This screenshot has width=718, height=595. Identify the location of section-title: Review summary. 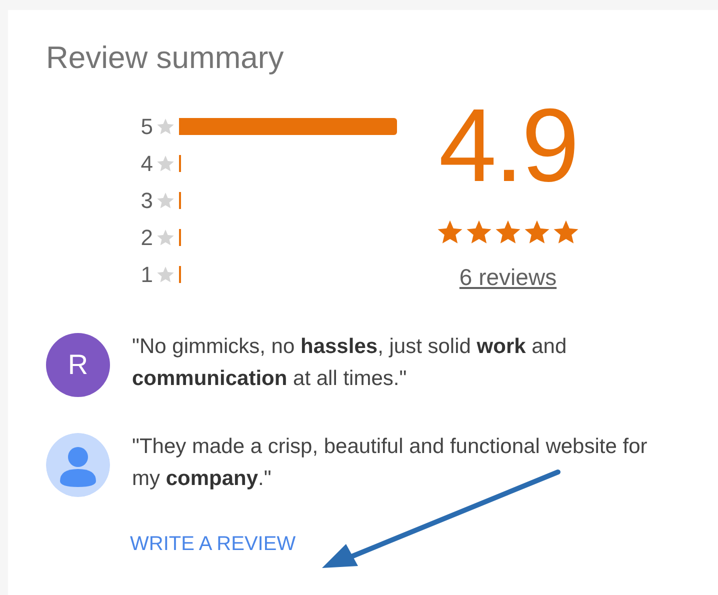
(165, 58).